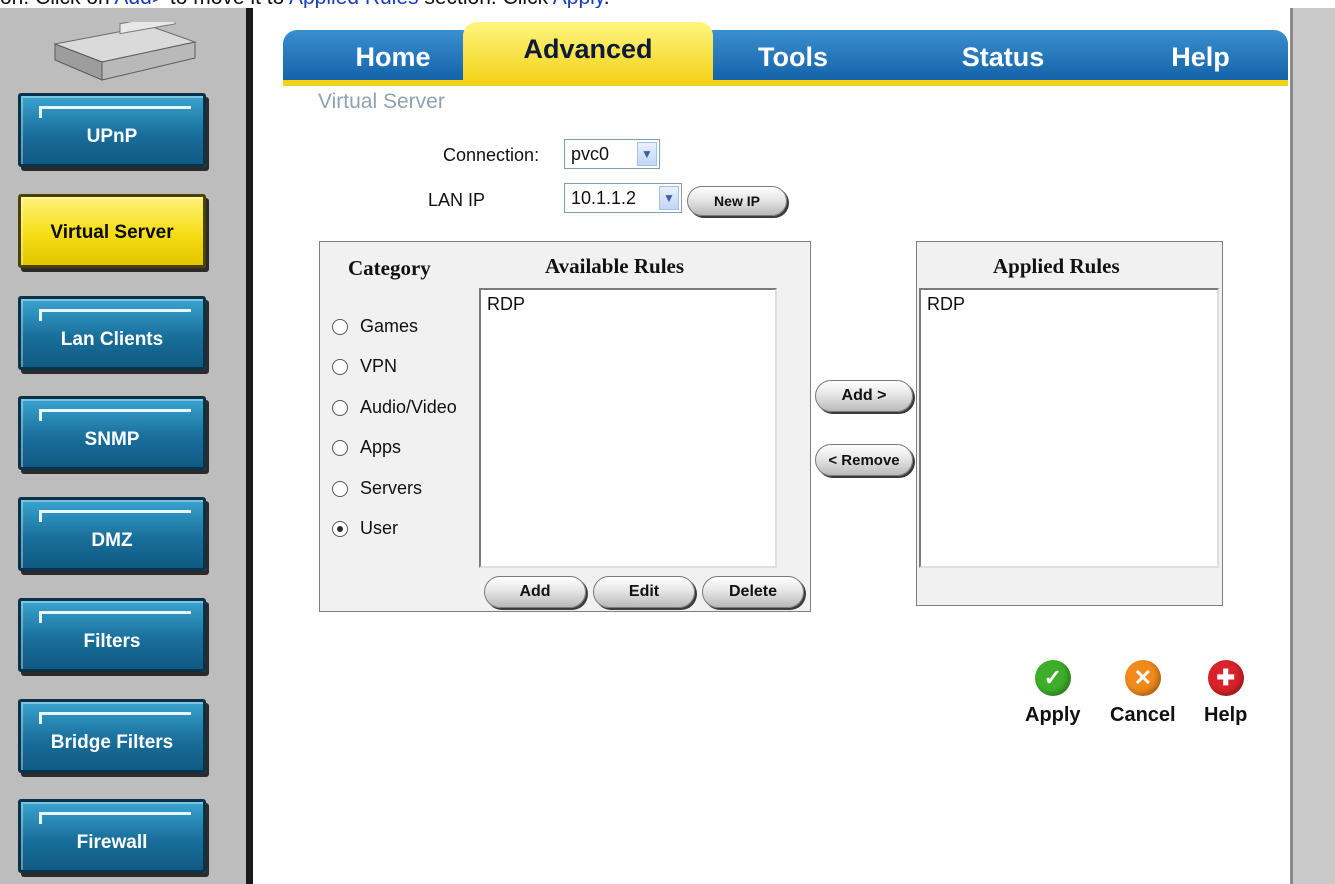 This screenshot has width=1335, height=884. Describe the element at coordinates (491, 155) in the screenshot. I see `connection-label: Connection:` at that location.